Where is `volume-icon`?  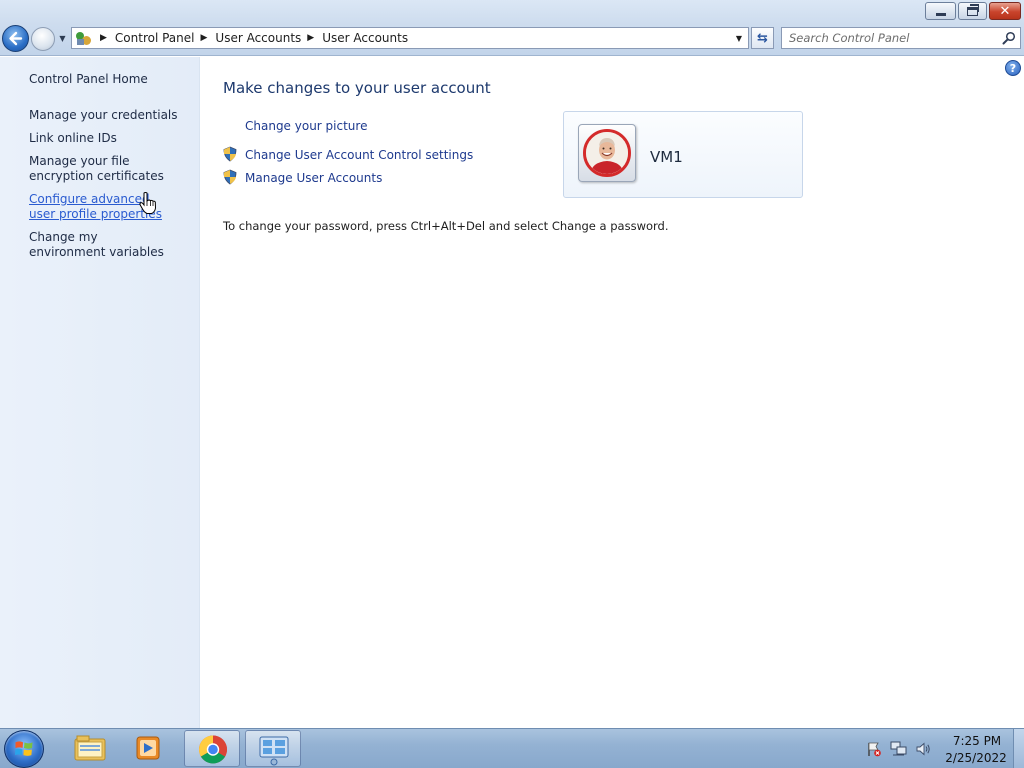 volume-icon is located at coordinates (923, 749).